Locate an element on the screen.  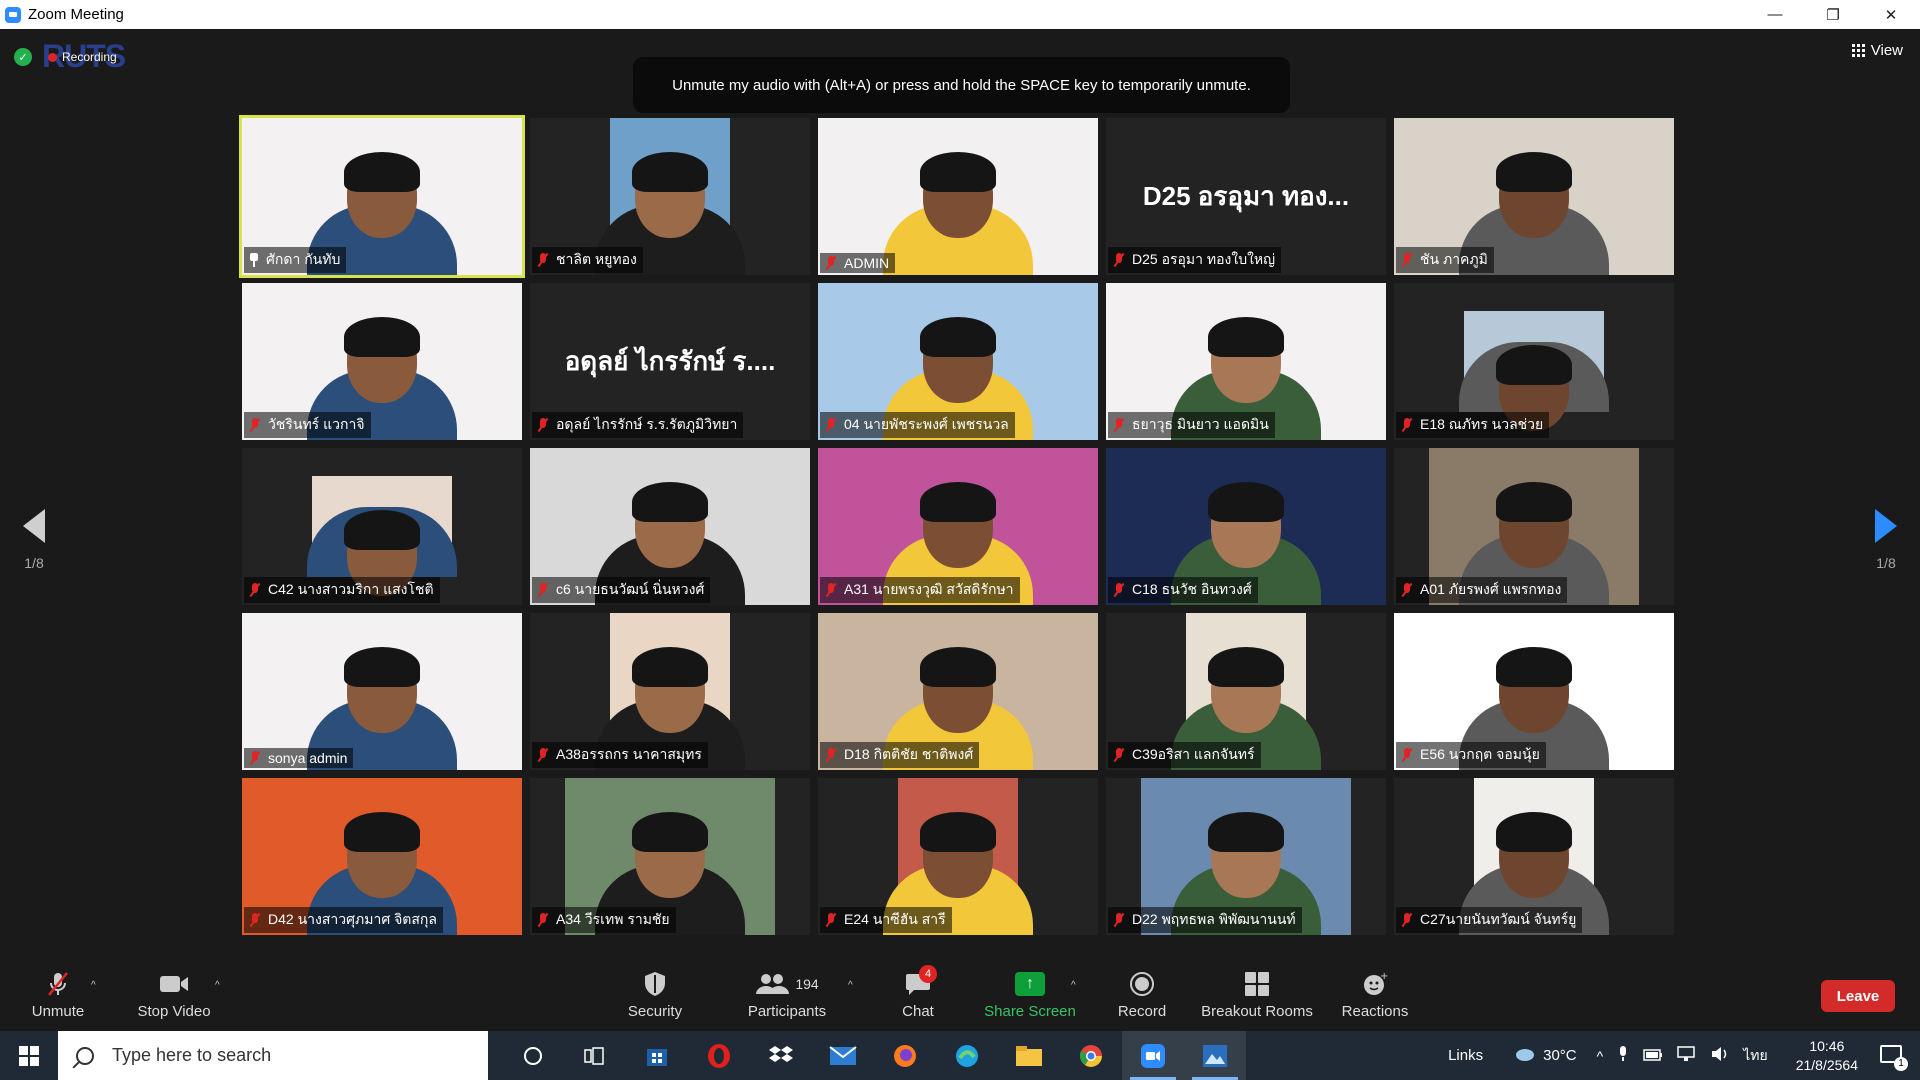
participant-name-label: D18 กิตติชัย ชาติพงศ์ is located at coordinates (900, 755).